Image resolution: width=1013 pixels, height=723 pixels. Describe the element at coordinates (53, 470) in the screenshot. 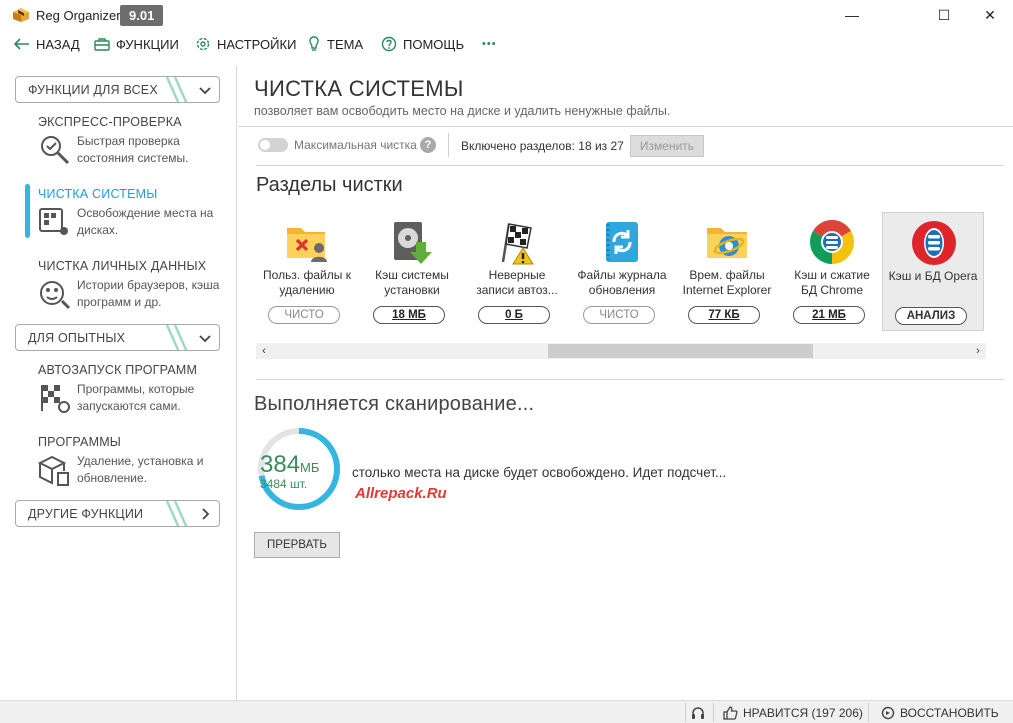

I see `box-trash-icon` at that location.